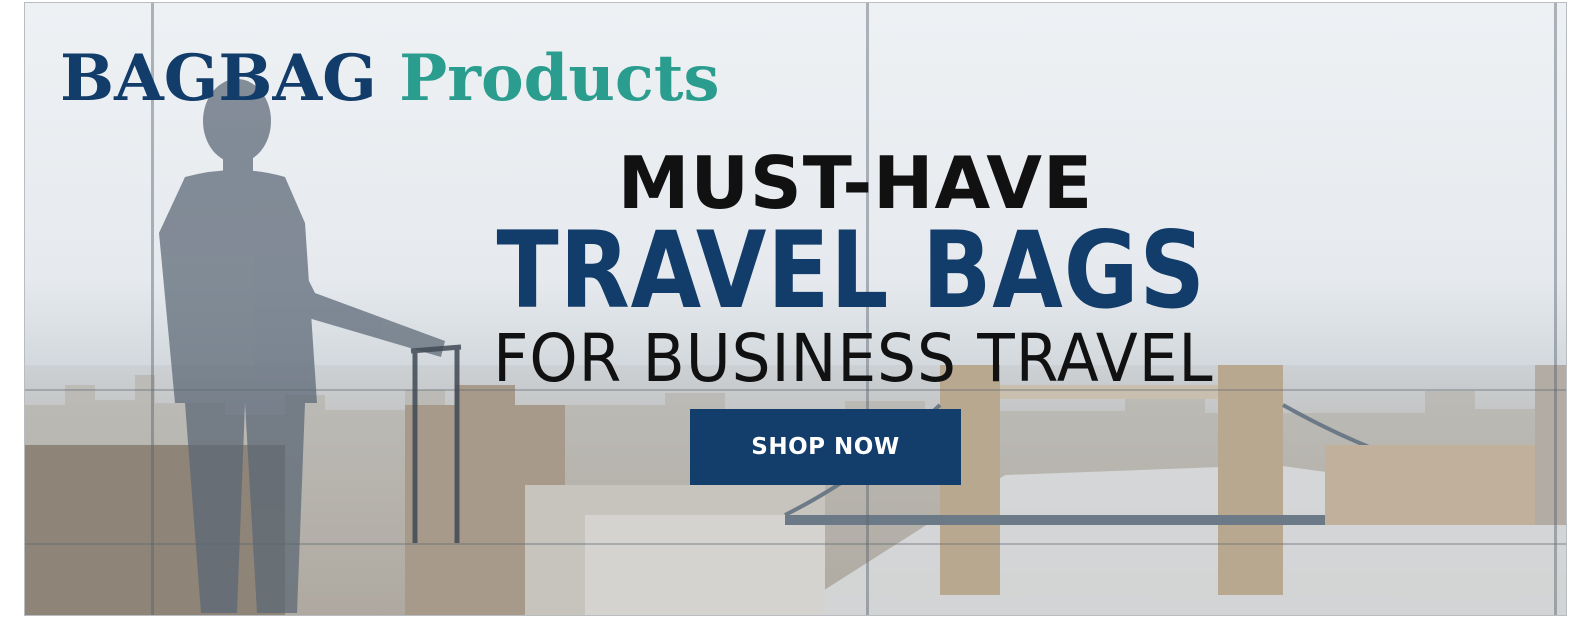 The height and width of the screenshot is (625, 1587). What do you see at coordinates (1555, 309) in the screenshot?
I see `window-mullion` at bounding box center [1555, 309].